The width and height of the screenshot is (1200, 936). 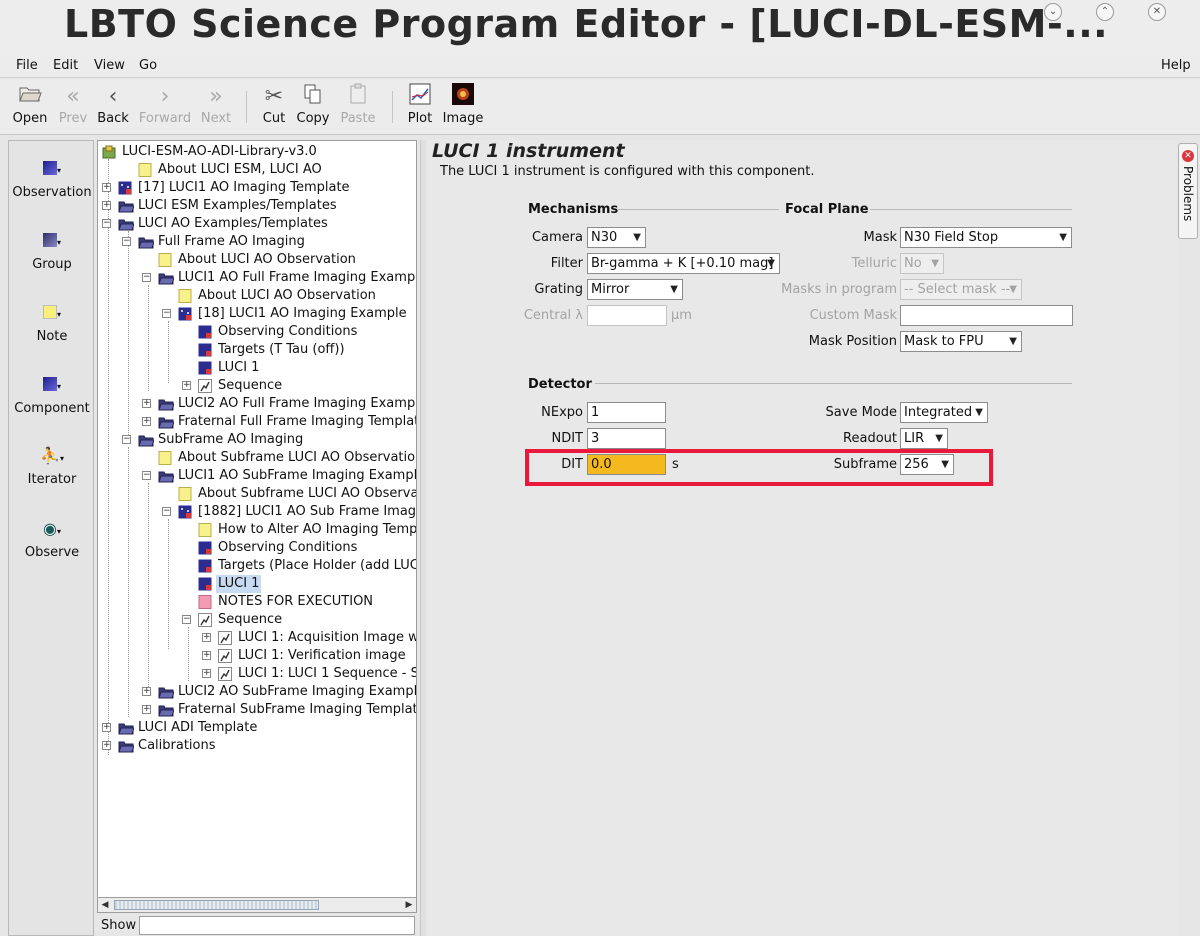 I want to click on nexpo-label: NExpo, so click(x=562, y=412).